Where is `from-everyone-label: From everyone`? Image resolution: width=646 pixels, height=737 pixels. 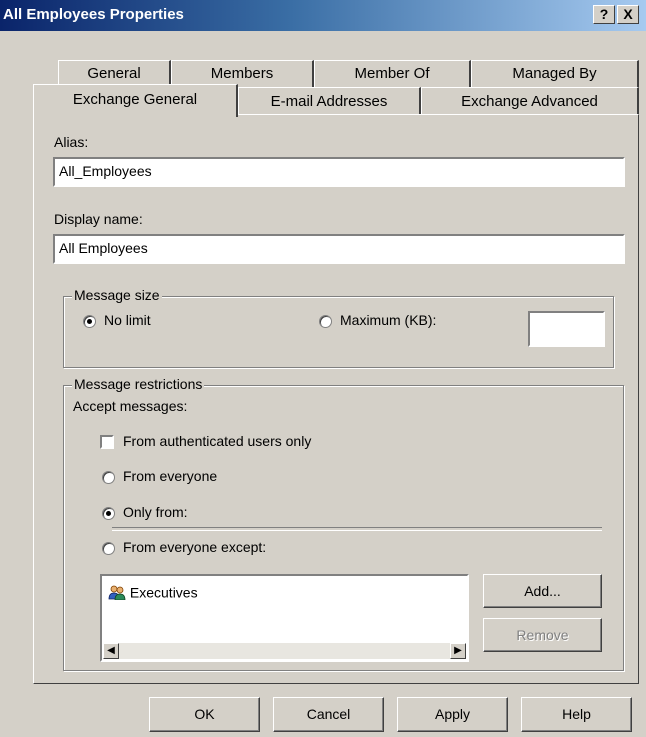
from-everyone-label: From everyone is located at coordinates (170, 476).